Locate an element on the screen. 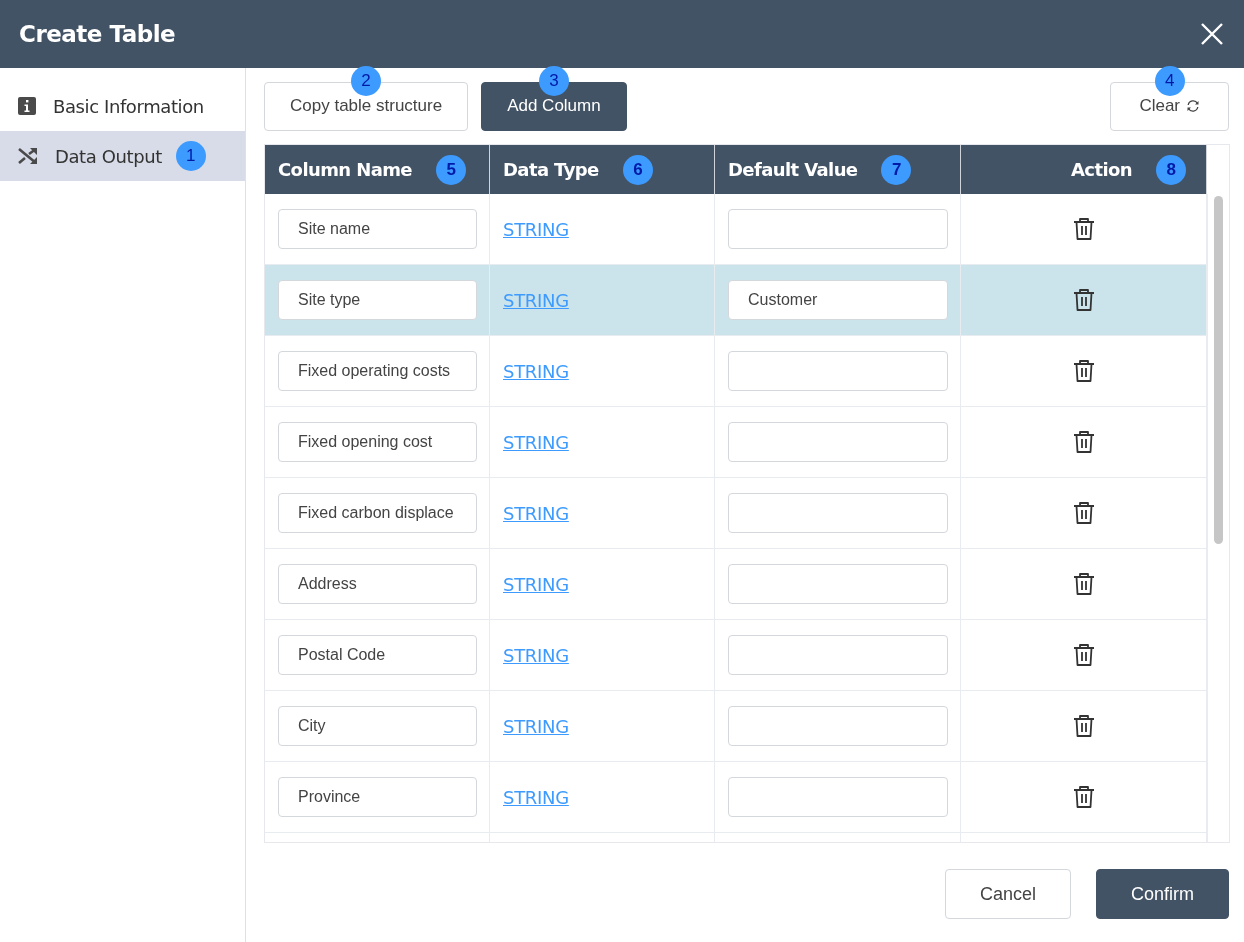 The width and height of the screenshot is (1244, 942). column-name-field: Fixed carbon displace is located at coordinates (377, 513).